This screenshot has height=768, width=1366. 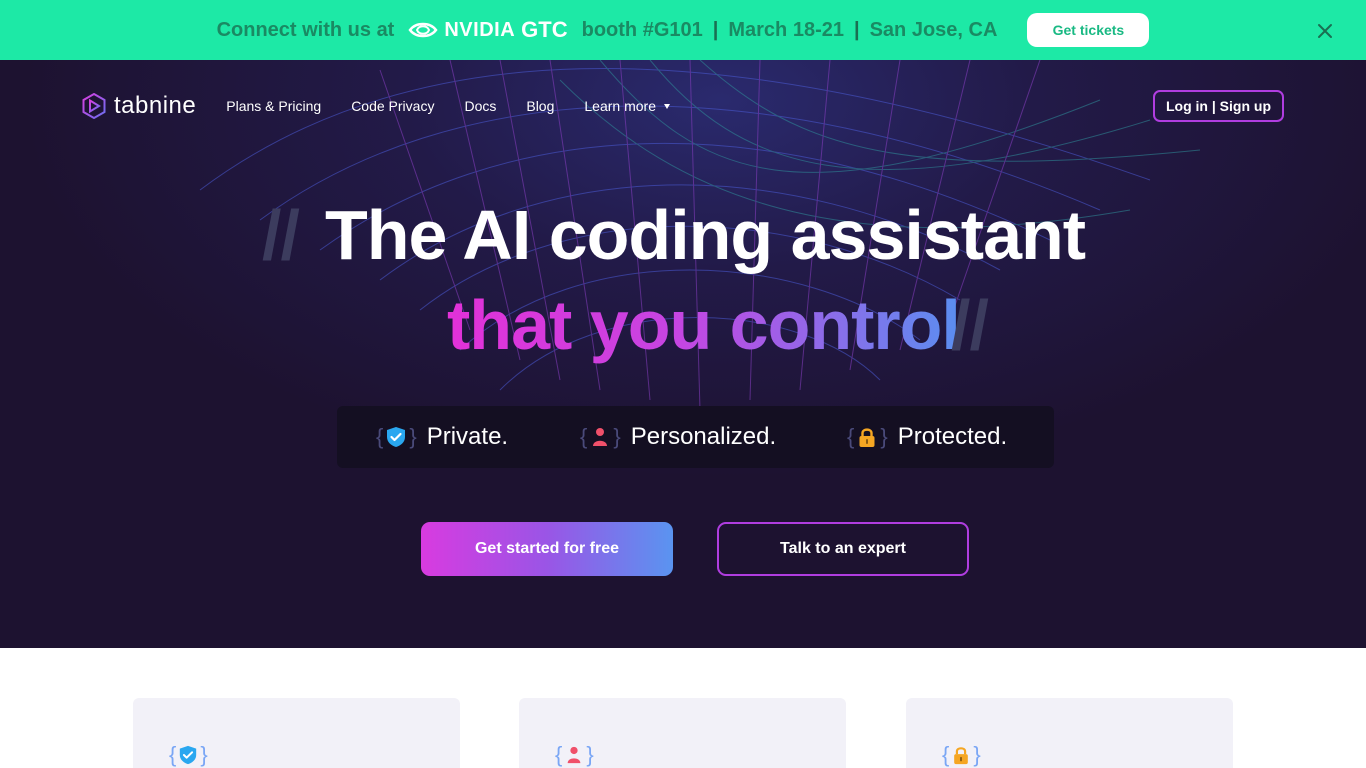 What do you see at coordinates (94, 106) in the screenshot?
I see `tabnine-logo-icon` at bounding box center [94, 106].